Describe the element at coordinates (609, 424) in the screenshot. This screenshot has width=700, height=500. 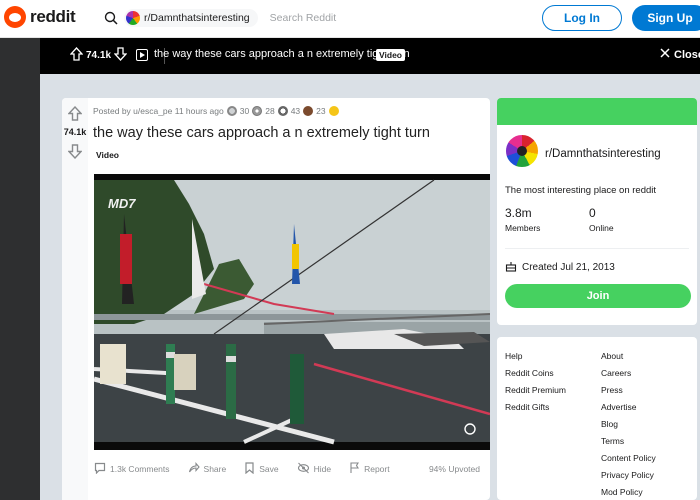
I see `footer-link-blog: Blog` at that location.